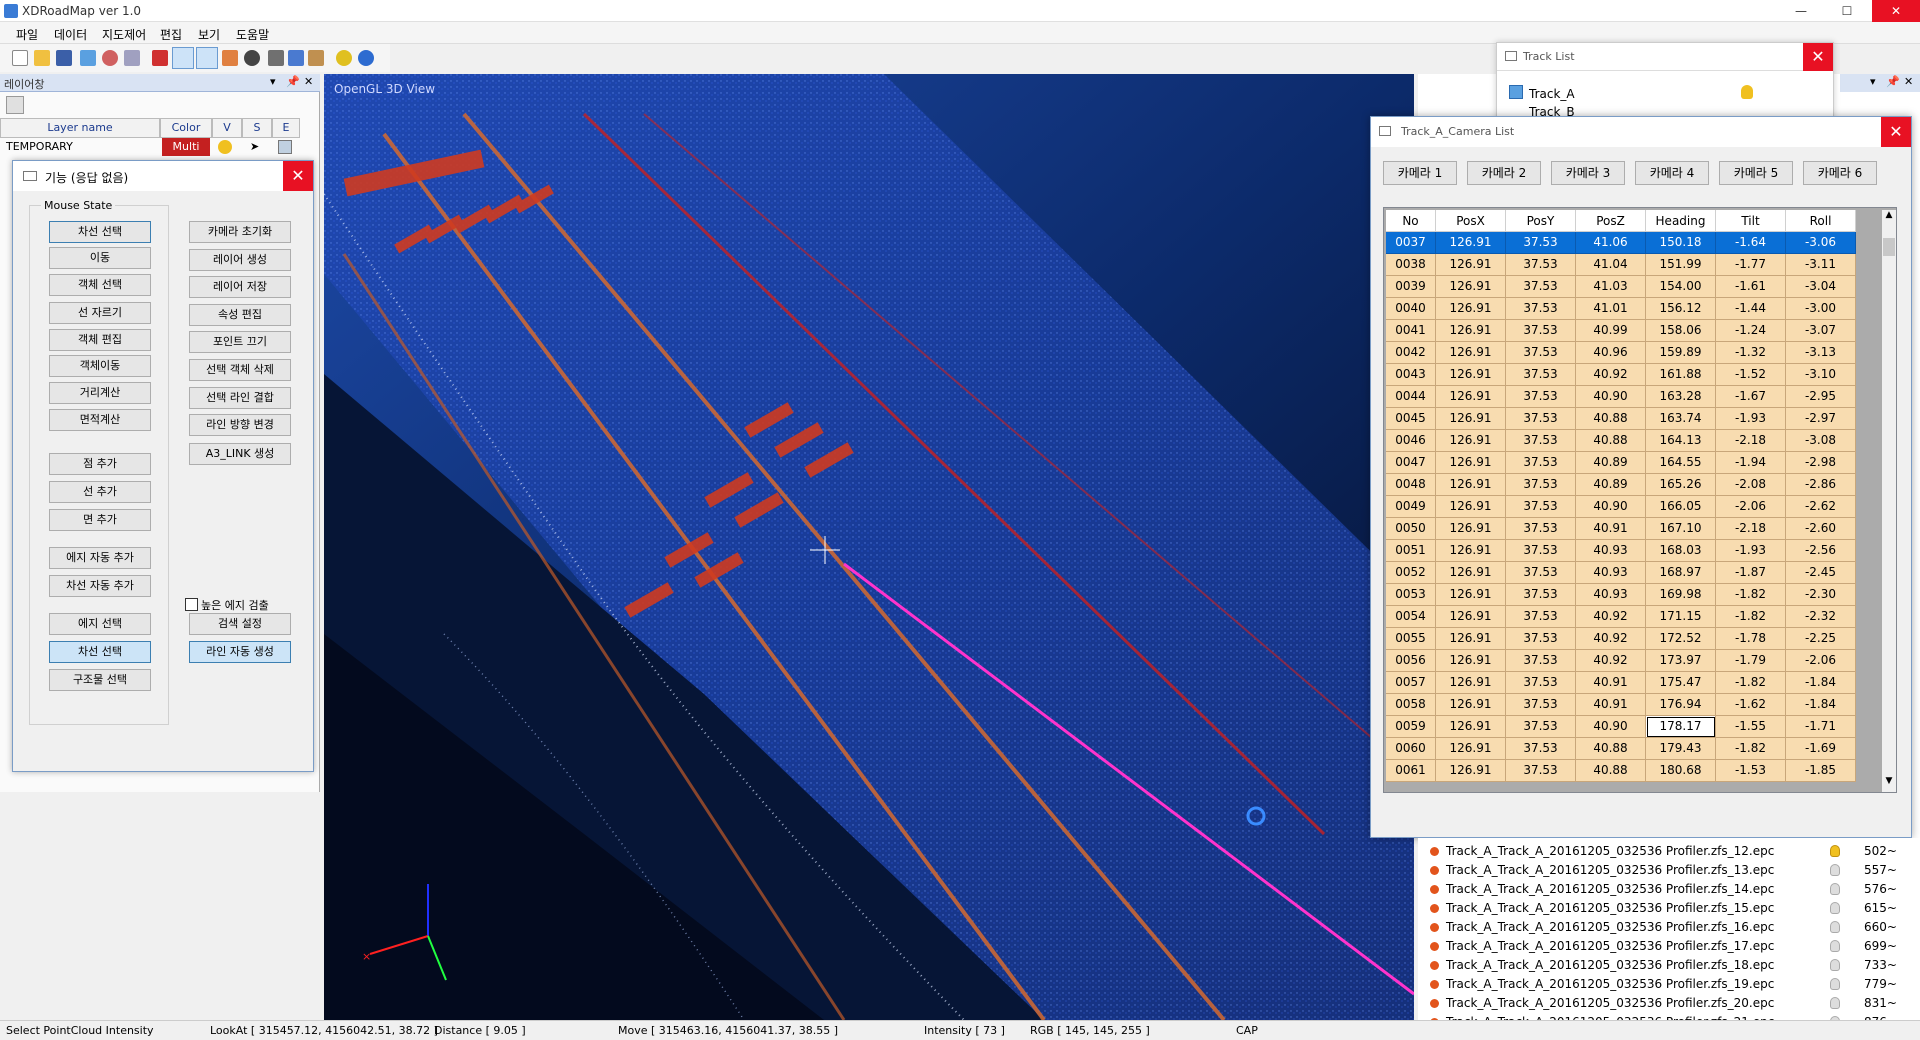 The height and width of the screenshot is (1040, 1920). What do you see at coordinates (132, 58) in the screenshot?
I see `grid-icon` at bounding box center [132, 58].